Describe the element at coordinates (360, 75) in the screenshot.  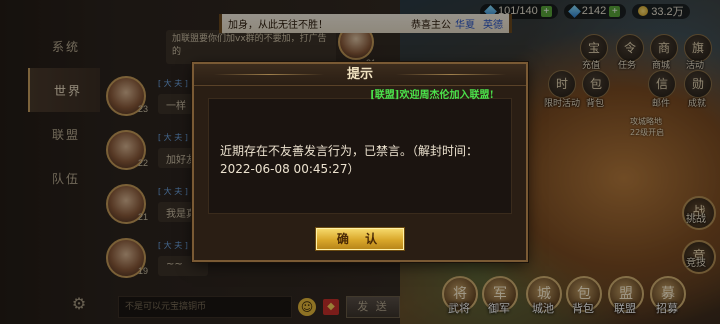
I see `dialog-title: 提示` at that location.